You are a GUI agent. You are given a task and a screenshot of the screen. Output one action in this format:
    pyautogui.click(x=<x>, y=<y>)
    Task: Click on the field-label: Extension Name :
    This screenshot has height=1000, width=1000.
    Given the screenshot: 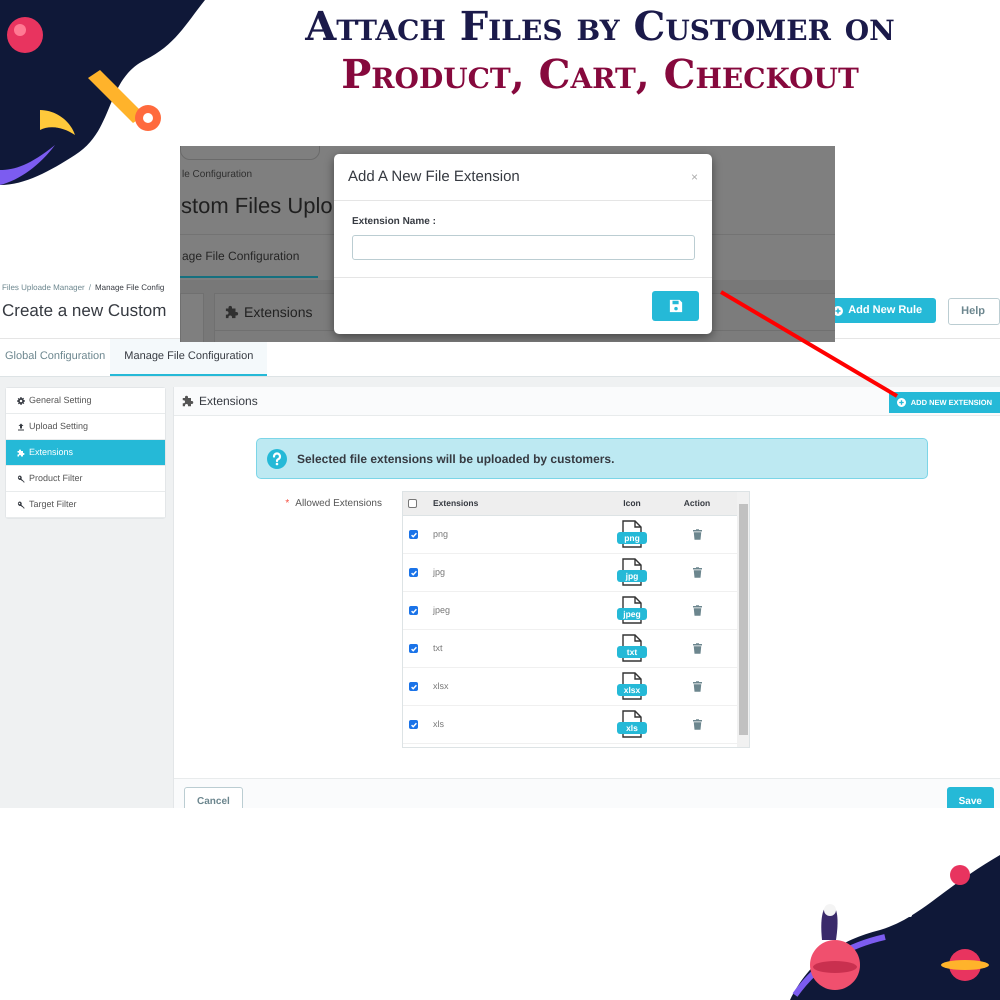 What is the action you would take?
    pyautogui.click(x=394, y=222)
    